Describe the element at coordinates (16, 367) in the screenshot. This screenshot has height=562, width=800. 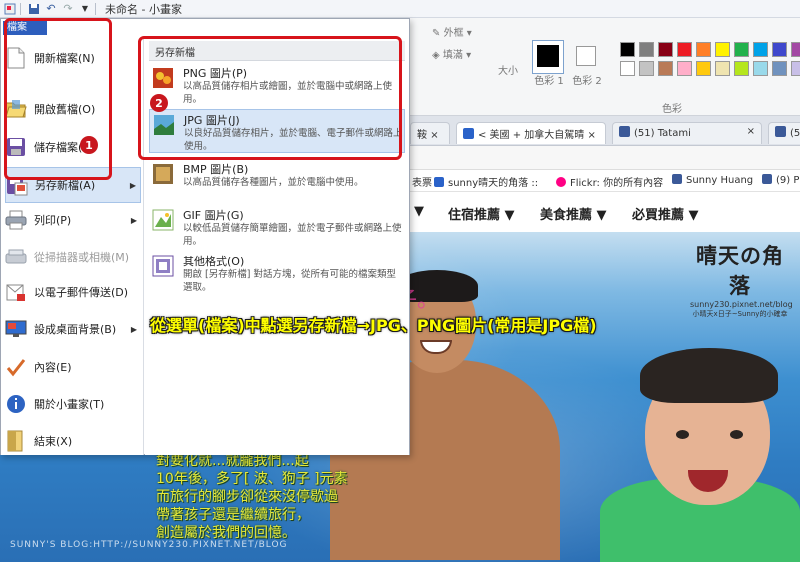
I see `checkmark-icon` at that location.